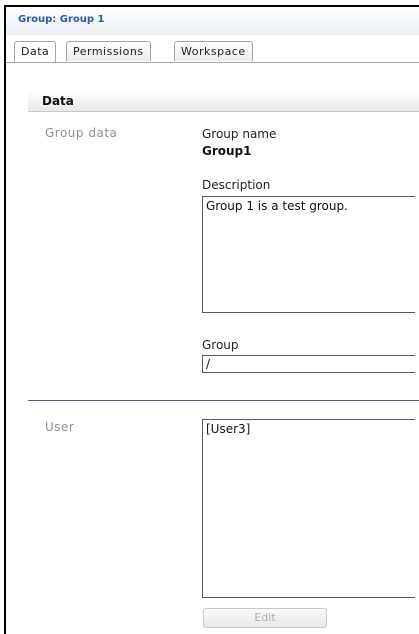 This screenshot has height=634, width=419. I want to click on section-divider, so click(223, 400).